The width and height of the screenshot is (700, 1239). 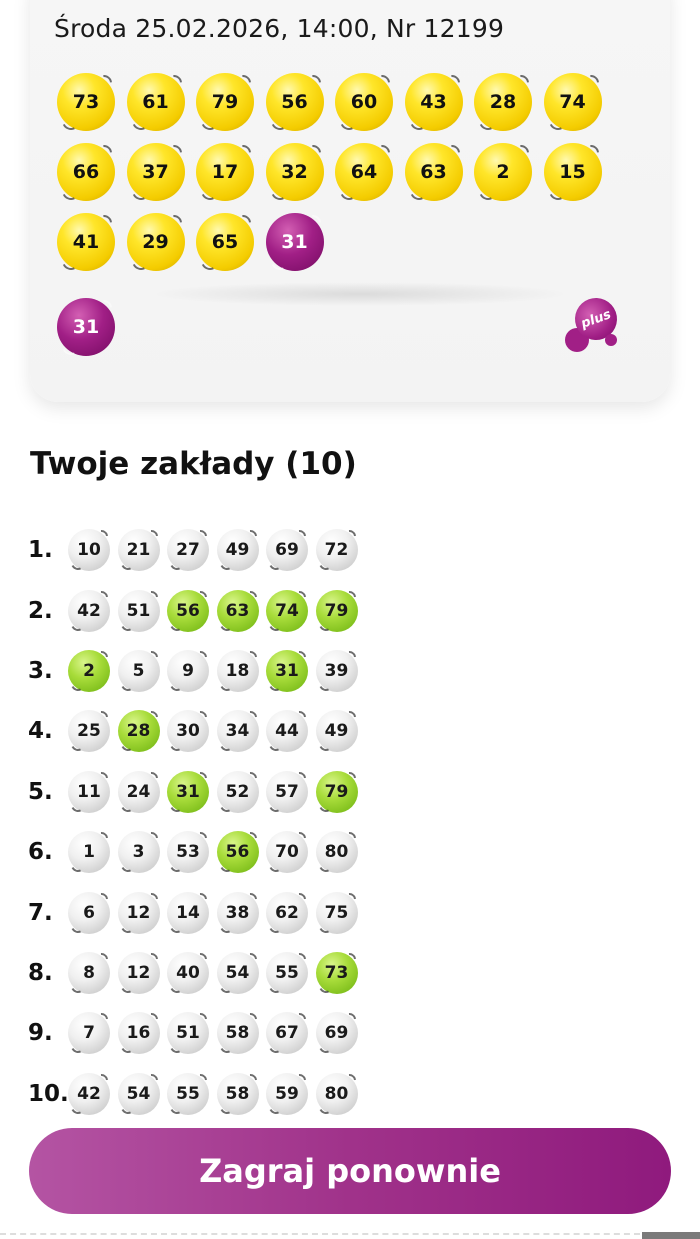 I want to click on bet-ball-number: 11, so click(x=89, y=791).